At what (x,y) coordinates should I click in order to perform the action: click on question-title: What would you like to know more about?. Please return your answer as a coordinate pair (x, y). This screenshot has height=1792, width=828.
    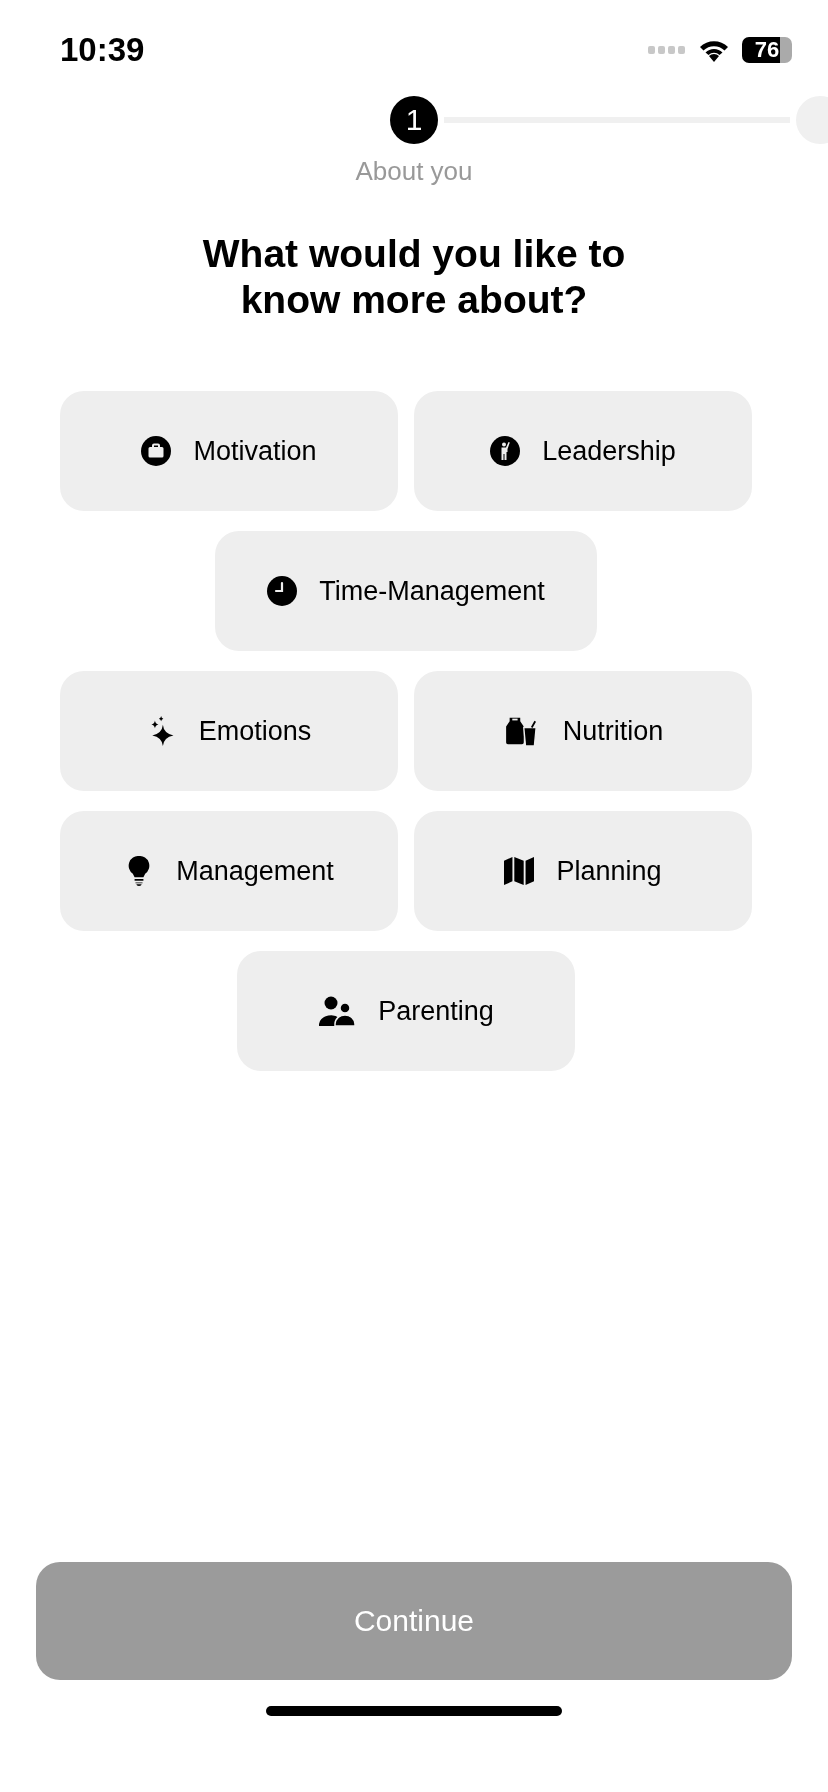
    Looking at the image, I should click on (414, 277).